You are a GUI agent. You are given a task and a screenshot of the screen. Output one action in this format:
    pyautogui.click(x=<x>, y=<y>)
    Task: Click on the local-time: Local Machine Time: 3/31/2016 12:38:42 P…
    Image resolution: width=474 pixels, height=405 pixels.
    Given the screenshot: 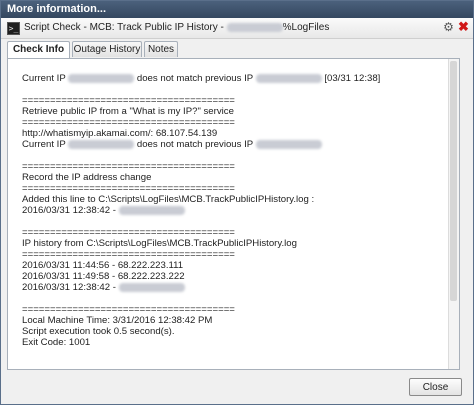 What is the action you would take?
    pyautogui.click(x=117, y=320)
    